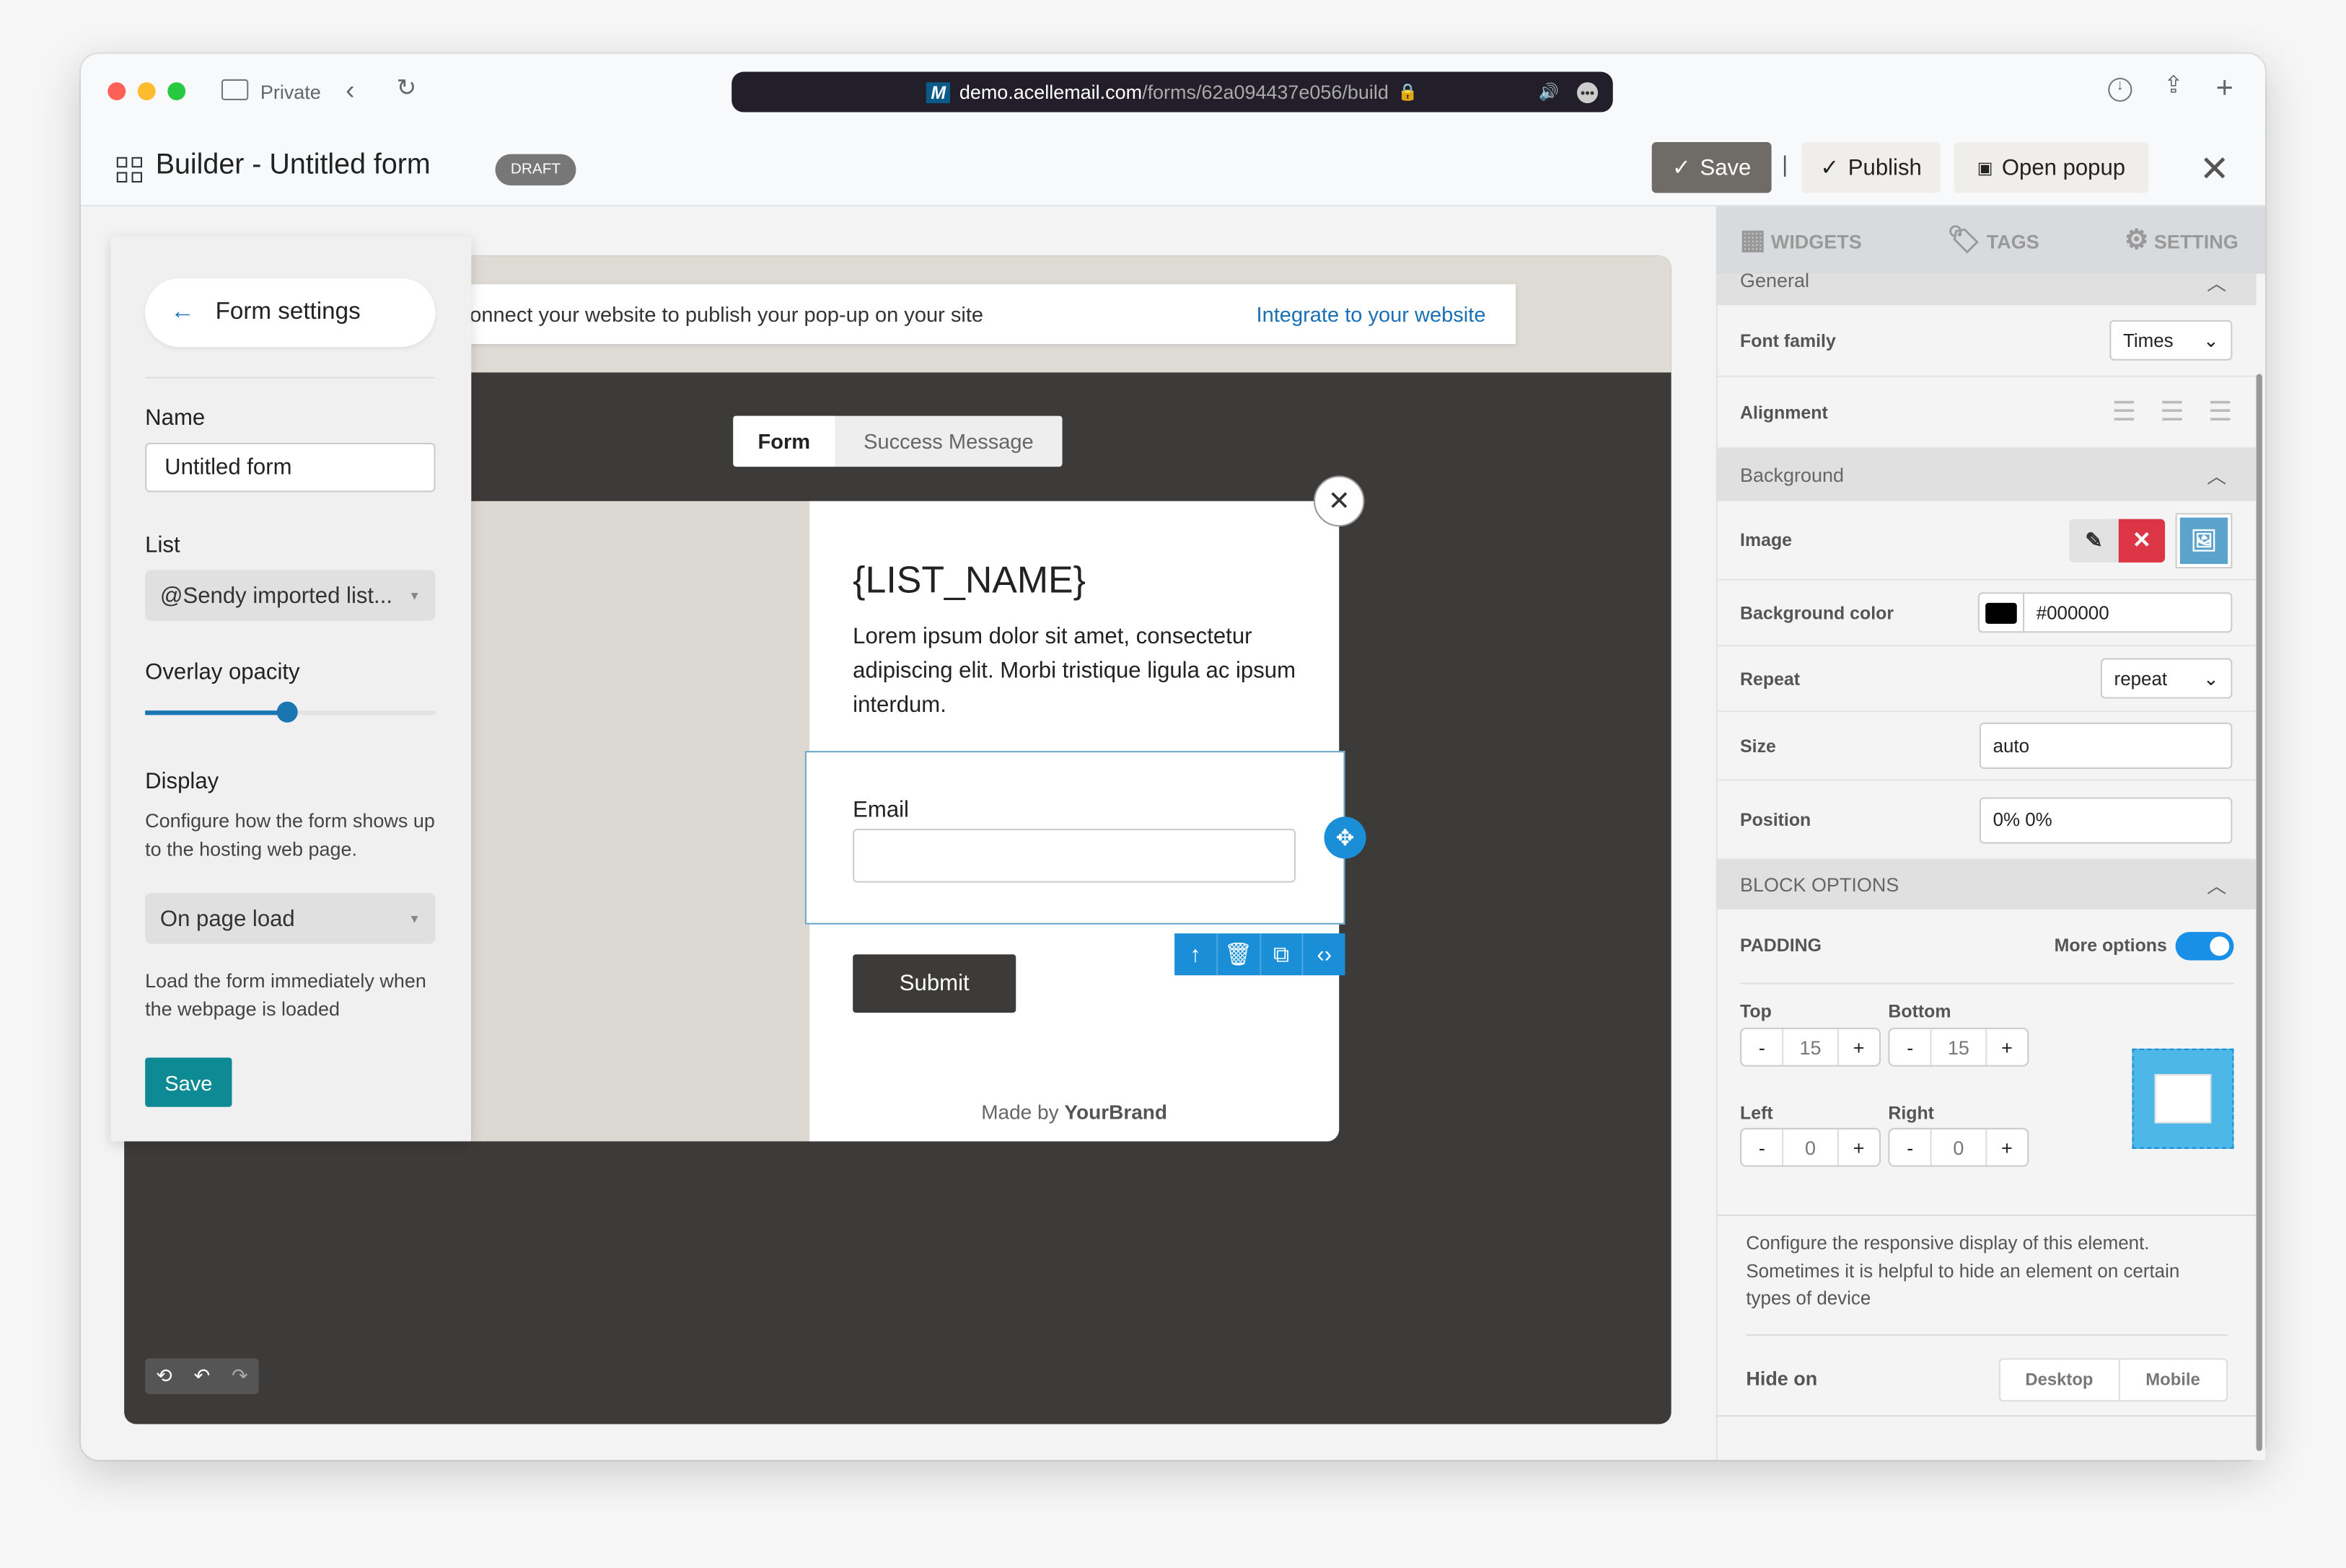  Describe the element at coordinates (2063, 167) in the screenshot. I see `open-popup-label: Open popup` at that location.